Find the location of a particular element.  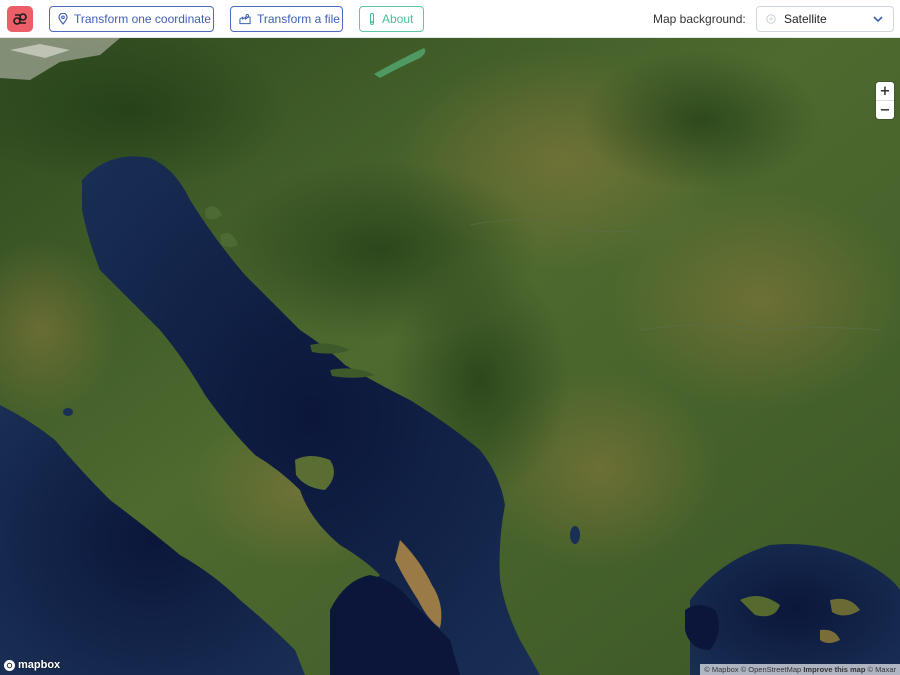

transform-coordinate-button: Transform one coordinate is located at coordinates (131, 19).